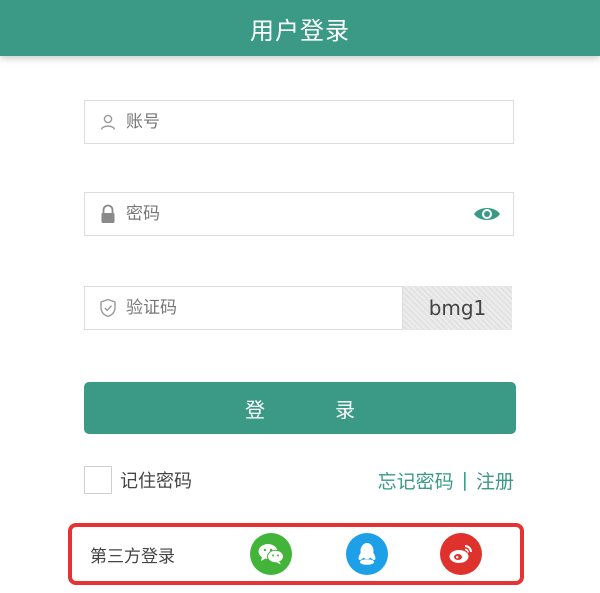 This screenshot has width=600, height=593. What do you see at coordinates (156, 481) in the screenshot?
I see `remember-label: 记住密码` at bounding box center [156, 481].